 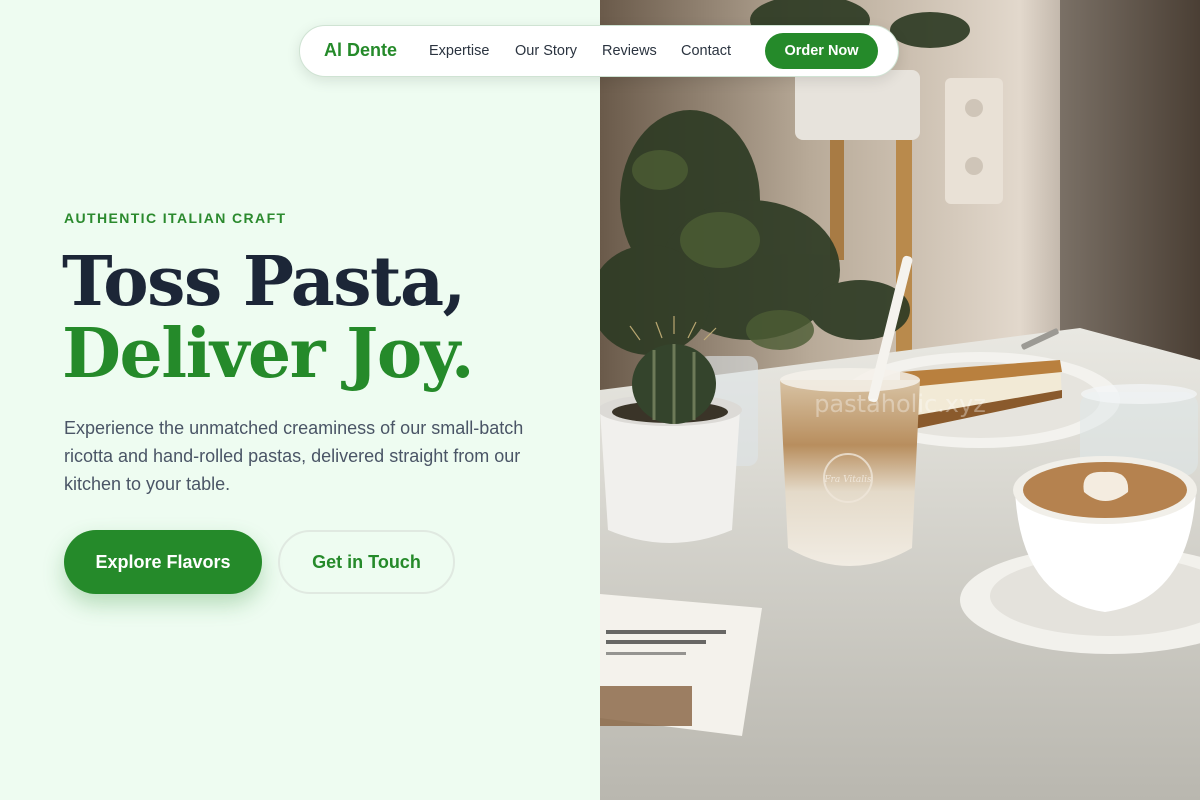 What do you see at coordinates (175, 218) in the screenshot?
I see `hero-eyebrow: AUTHENTIC ITALIAN CRAFT` at bounding box center [175, 218].